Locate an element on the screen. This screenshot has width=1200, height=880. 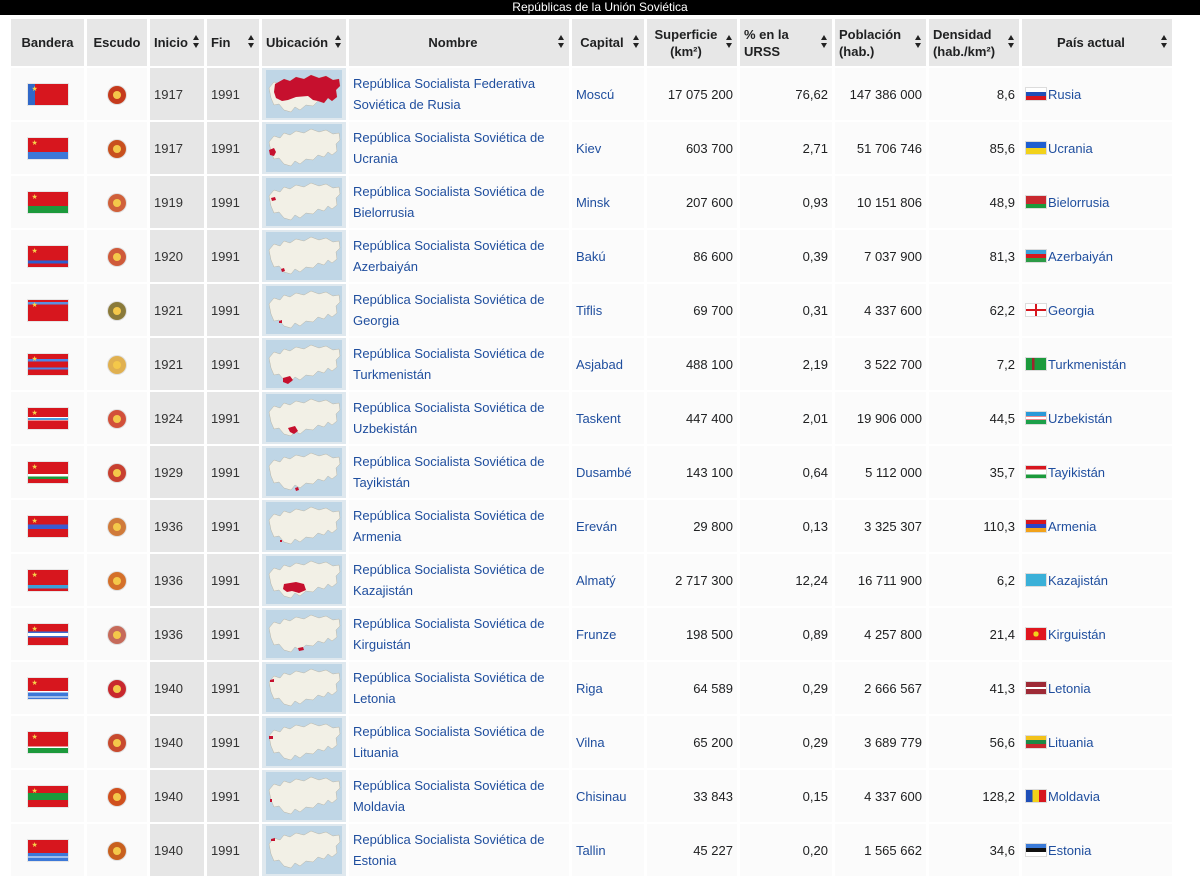
capital-link: Chisinau is located at coordinates (601, 796).